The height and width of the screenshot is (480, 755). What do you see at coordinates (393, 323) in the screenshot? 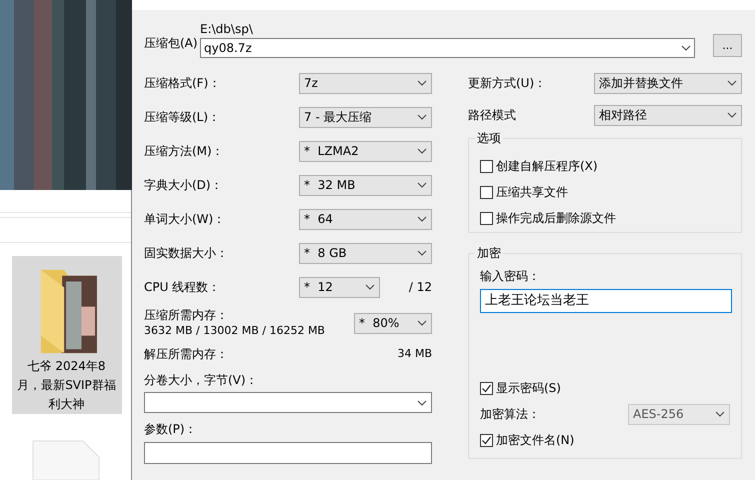
I see `dropdown: * 80%` at bounding box center [393, 323].